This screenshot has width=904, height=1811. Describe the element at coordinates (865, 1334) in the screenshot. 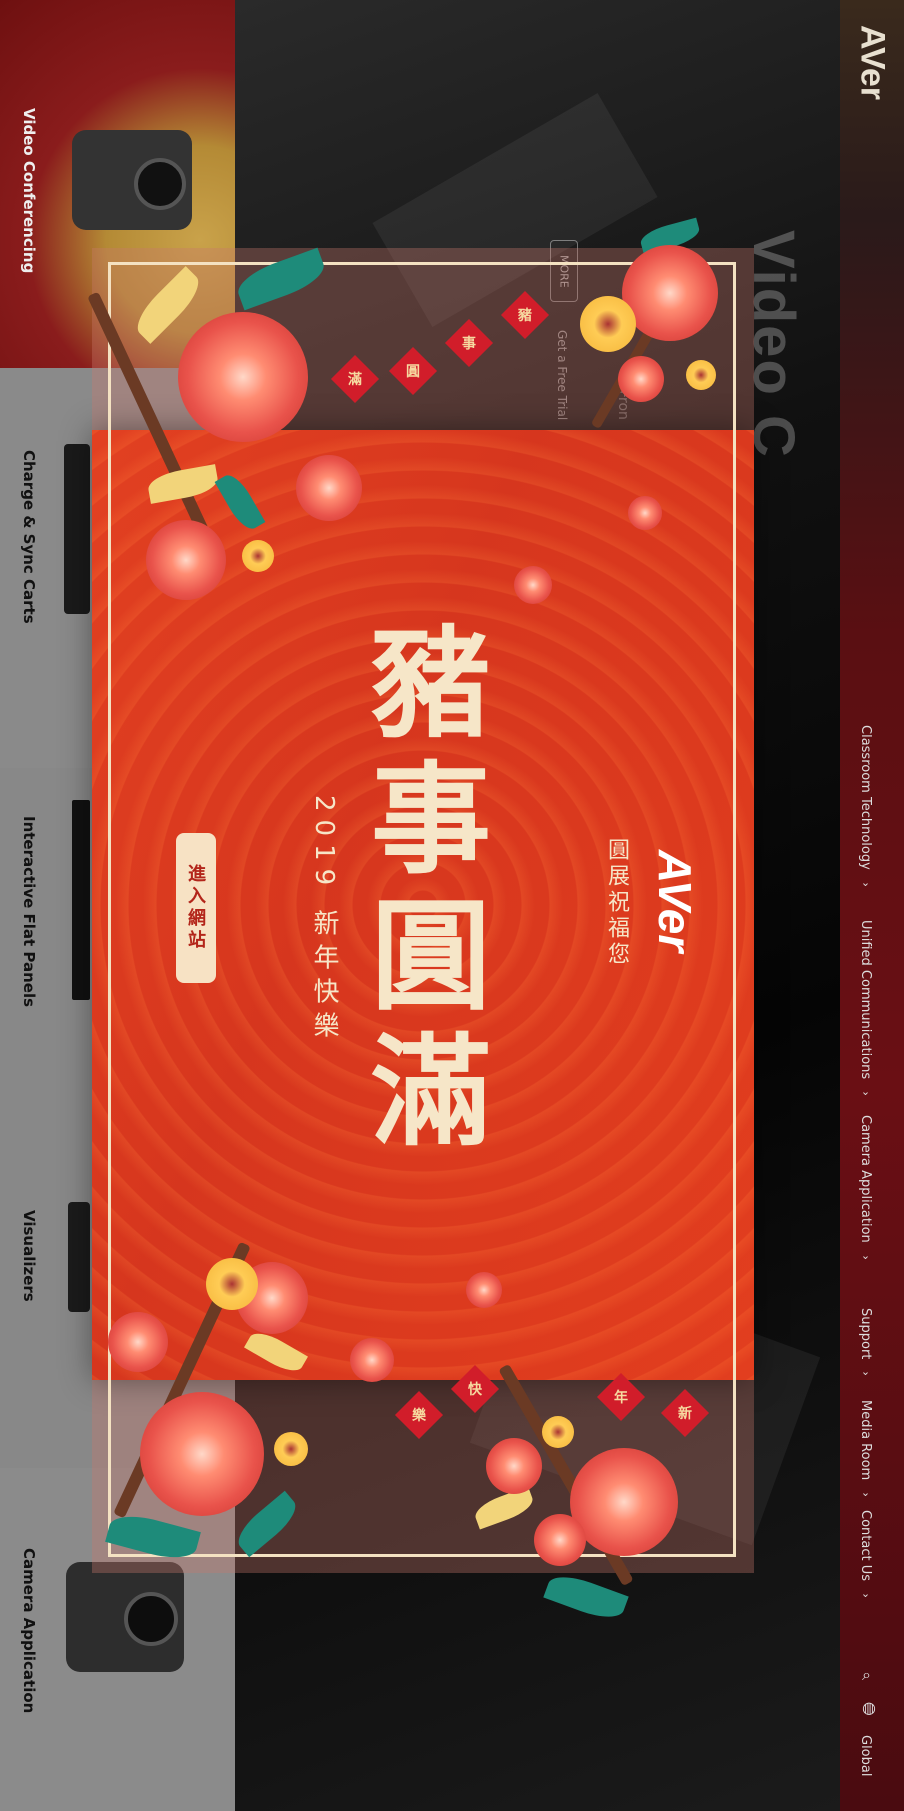

I see `nav-item-label: Support` at that location.